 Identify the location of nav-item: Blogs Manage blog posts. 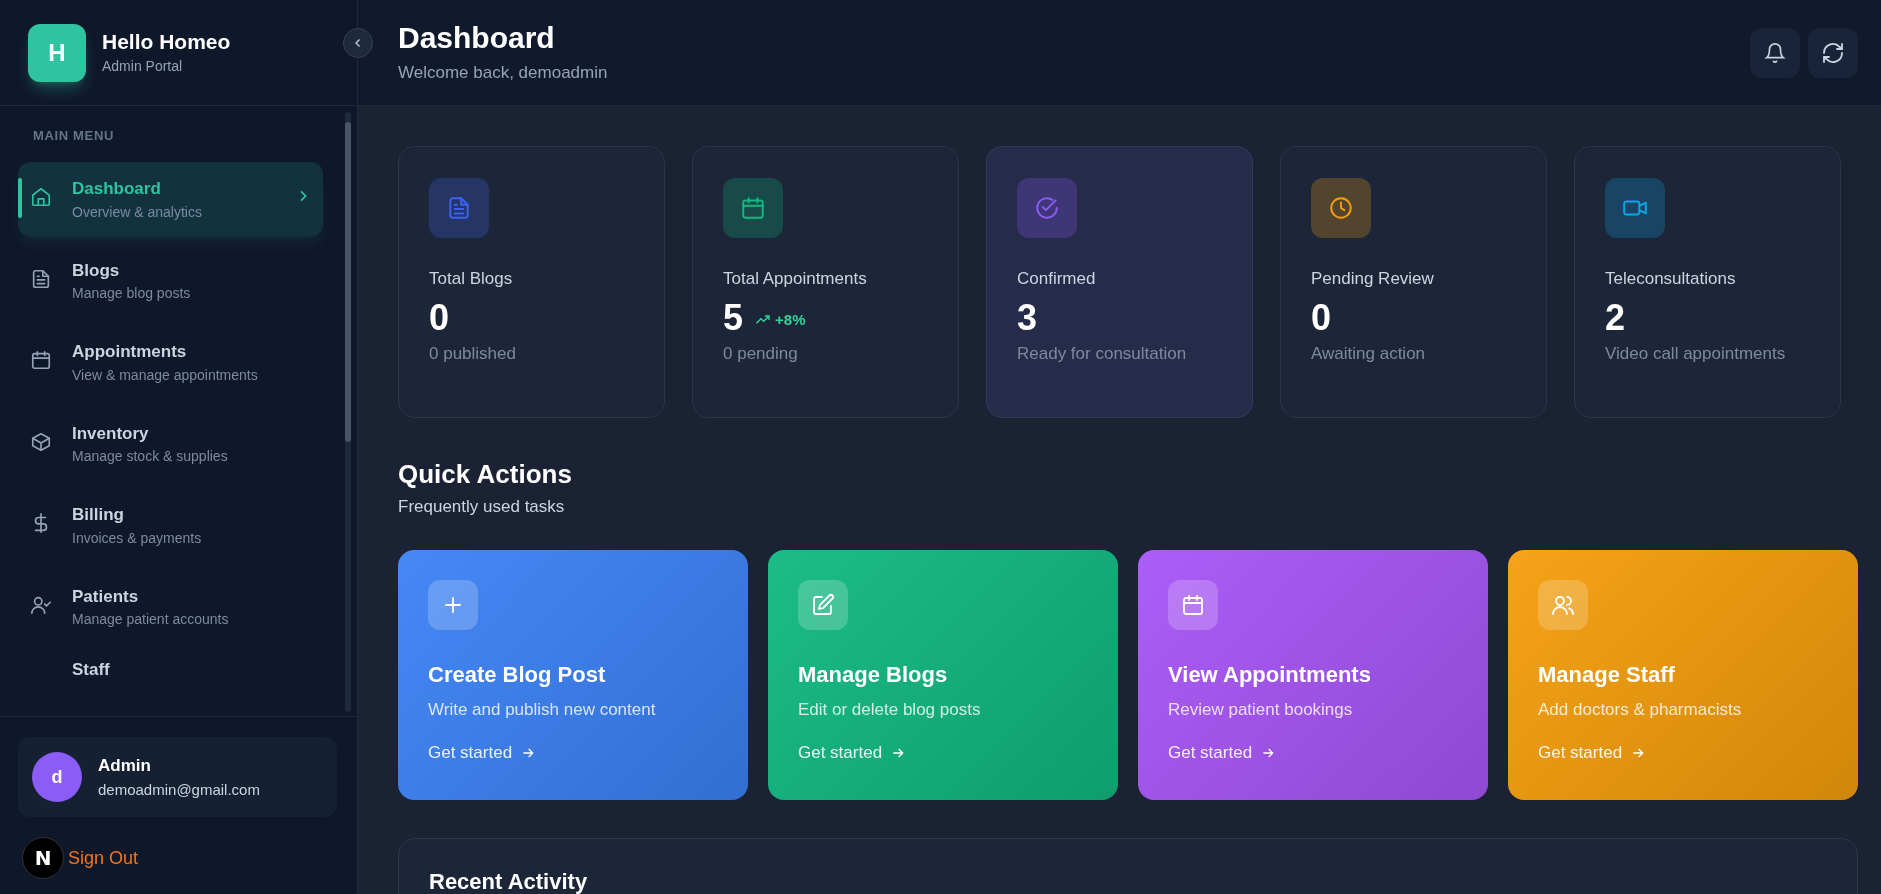
(170, 280).